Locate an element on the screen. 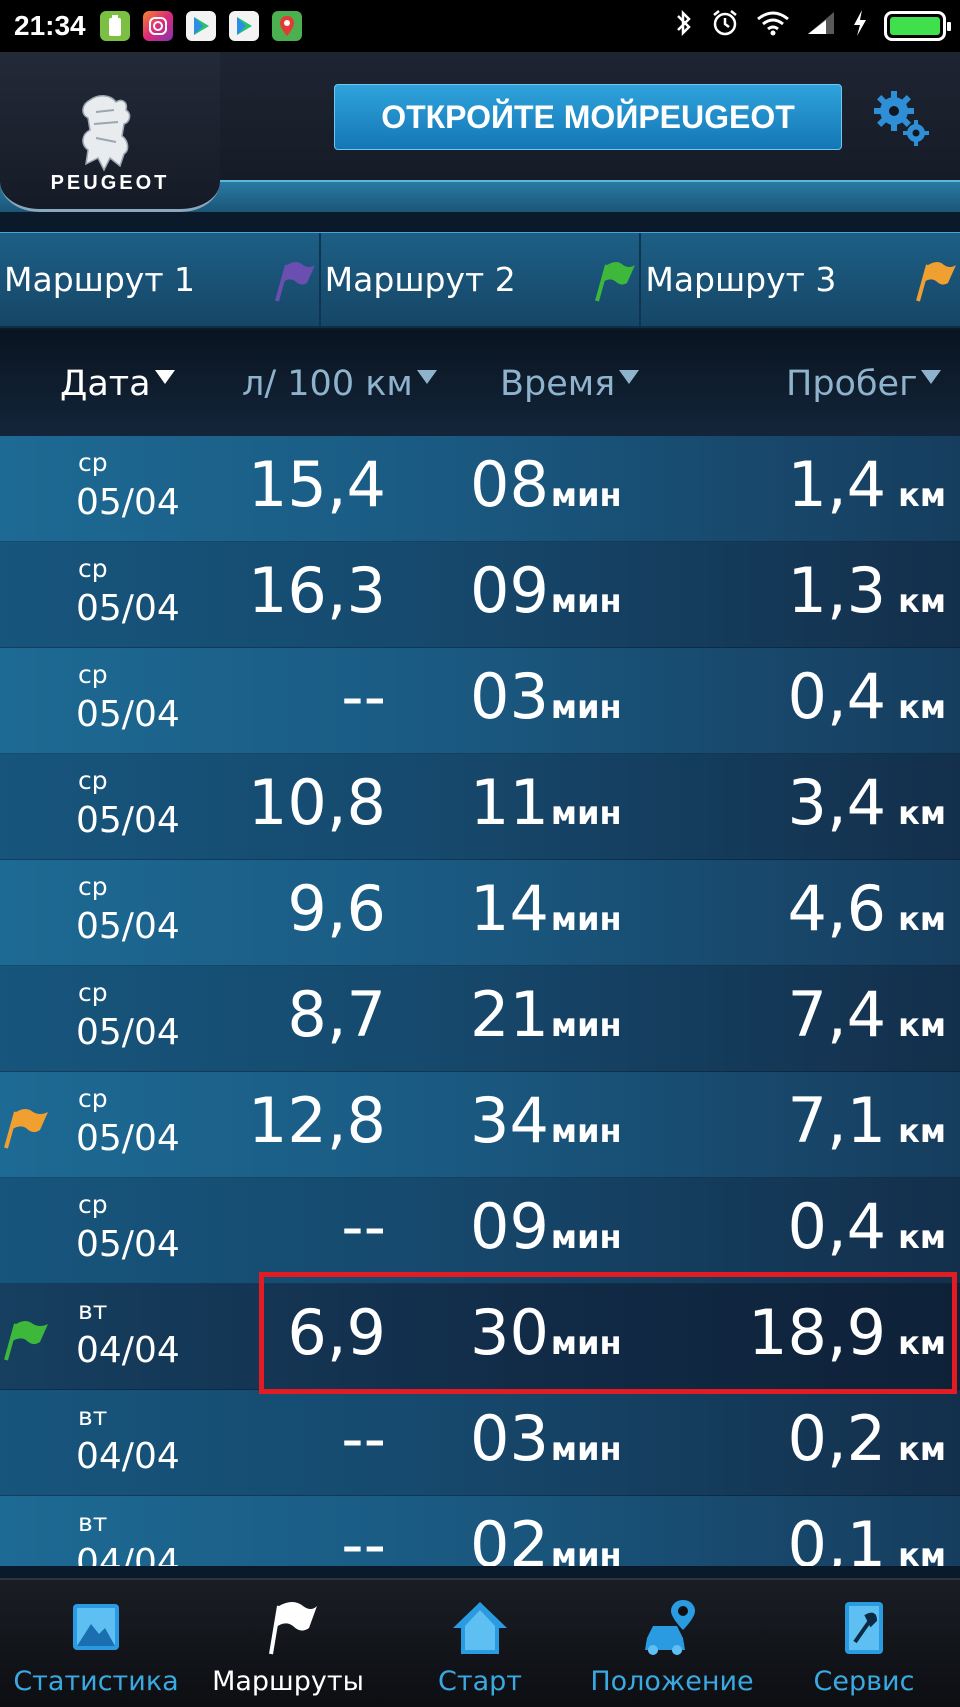 The width and height of the screenshot is (960, 1707). sort-date-column: Дата is located at coordinates (117, 384).